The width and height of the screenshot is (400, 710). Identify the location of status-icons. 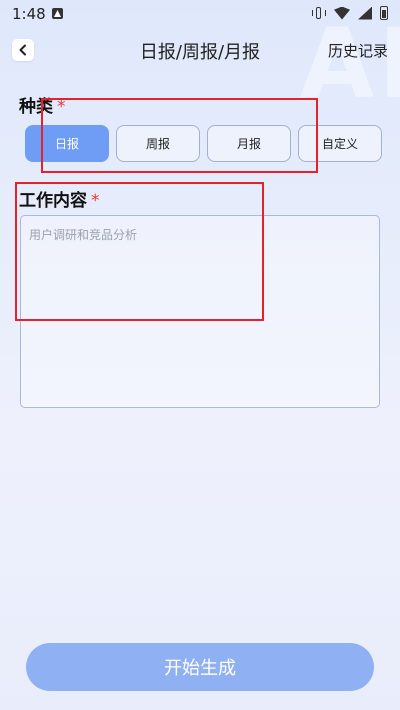
(350, 13).